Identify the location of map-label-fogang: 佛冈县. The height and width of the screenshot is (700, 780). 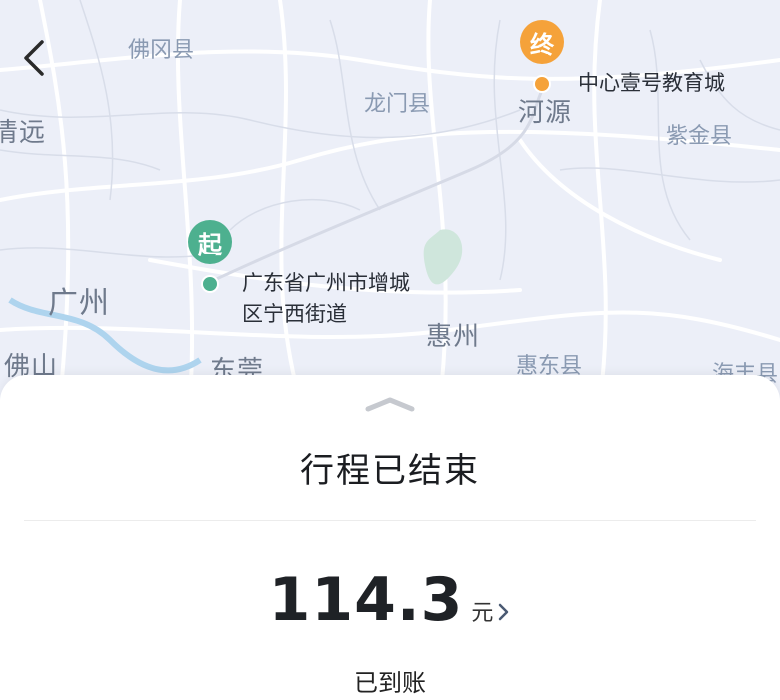
(161, 50).